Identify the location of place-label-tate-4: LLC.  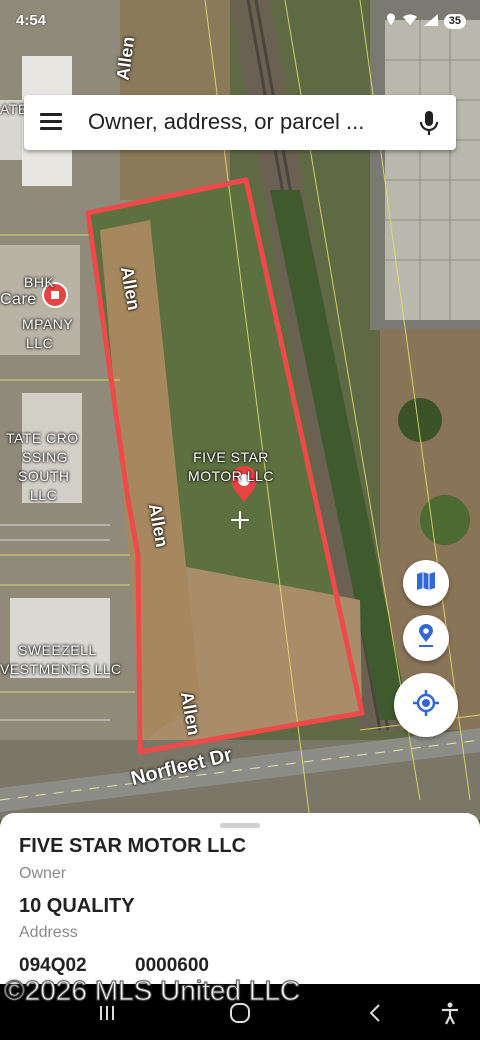
(44, 495).